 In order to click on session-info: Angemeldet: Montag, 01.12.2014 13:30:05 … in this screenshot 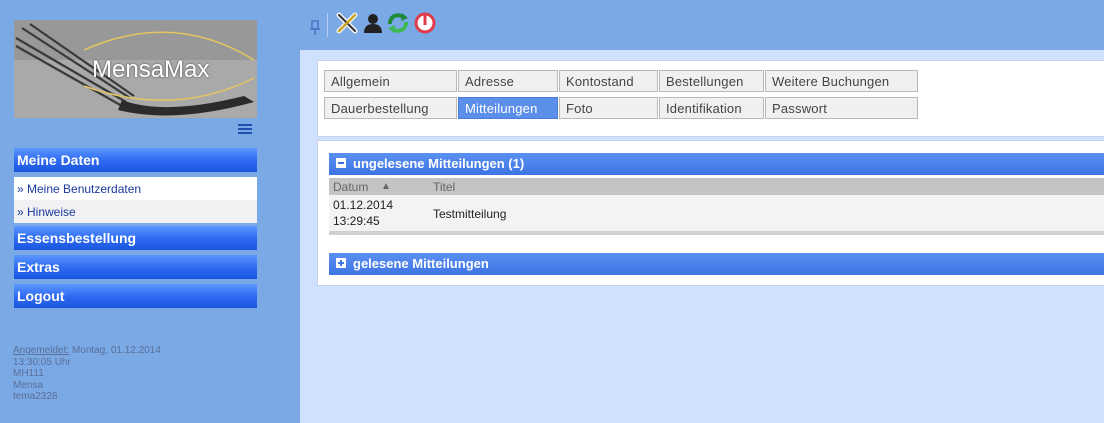, I will do `click(133, 374)`.